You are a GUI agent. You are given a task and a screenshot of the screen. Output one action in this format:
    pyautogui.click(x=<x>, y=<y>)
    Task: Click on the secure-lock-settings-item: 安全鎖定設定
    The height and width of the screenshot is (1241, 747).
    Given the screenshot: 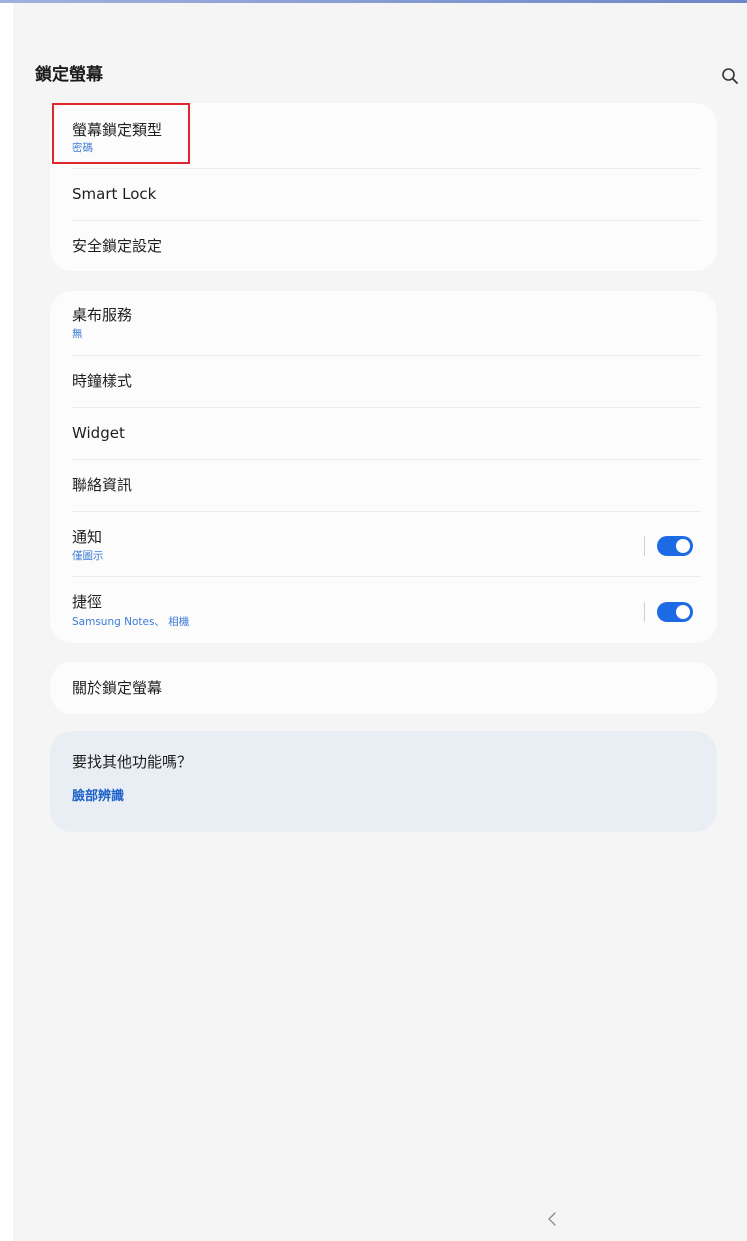 What is the action you would take?
    pyautogui.click(x=386, y=246)
    